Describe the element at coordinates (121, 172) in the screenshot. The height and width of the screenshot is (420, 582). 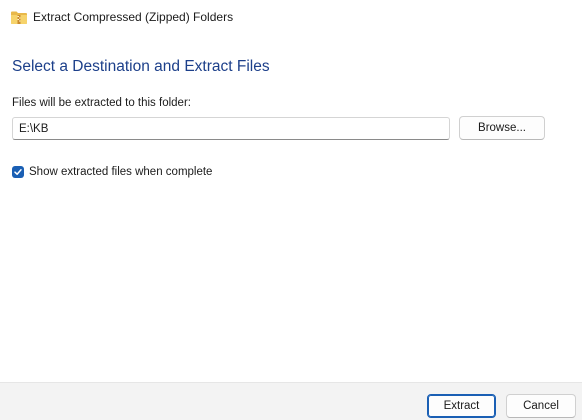
I see `show-files-label: Show extracted files when complete` at that location.